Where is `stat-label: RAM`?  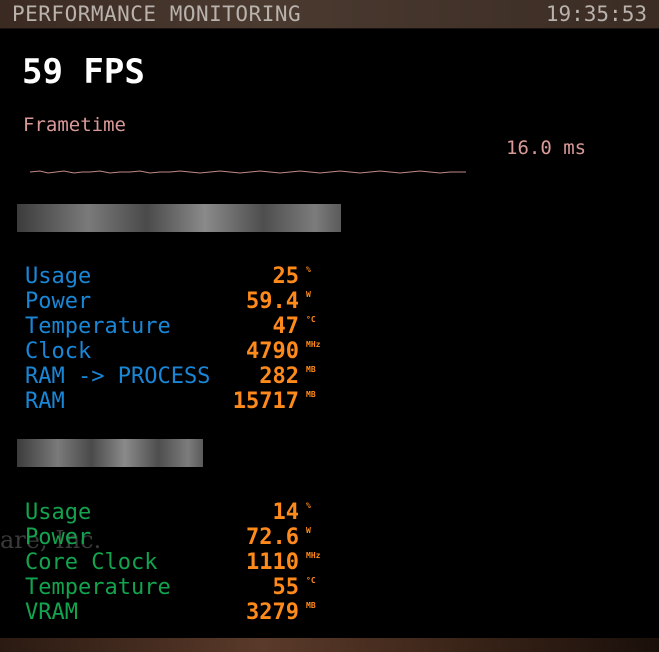
stat-label: RAM is located at coordinates (45, 401).